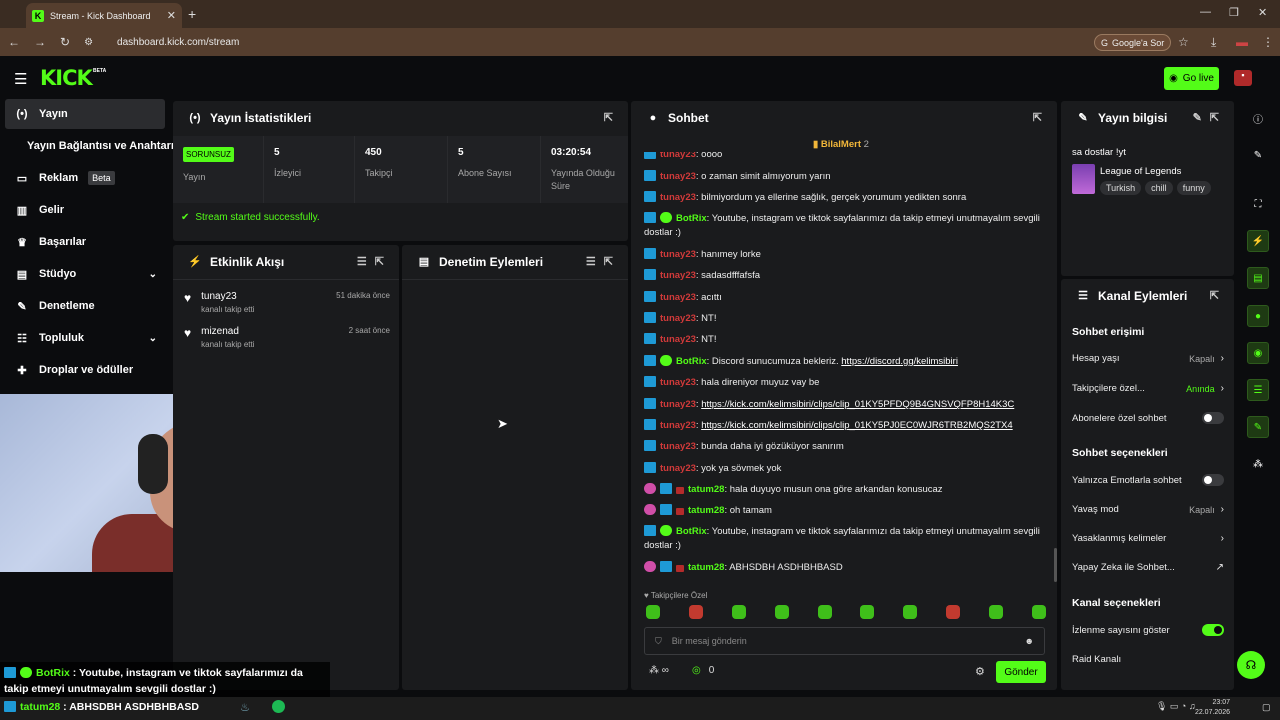 This screenshot has height=720, width=1280. What do you see at coordinates (227, 331) in the screenshot?
I see `event-user: mizenad` at bounding box center [227, 331].